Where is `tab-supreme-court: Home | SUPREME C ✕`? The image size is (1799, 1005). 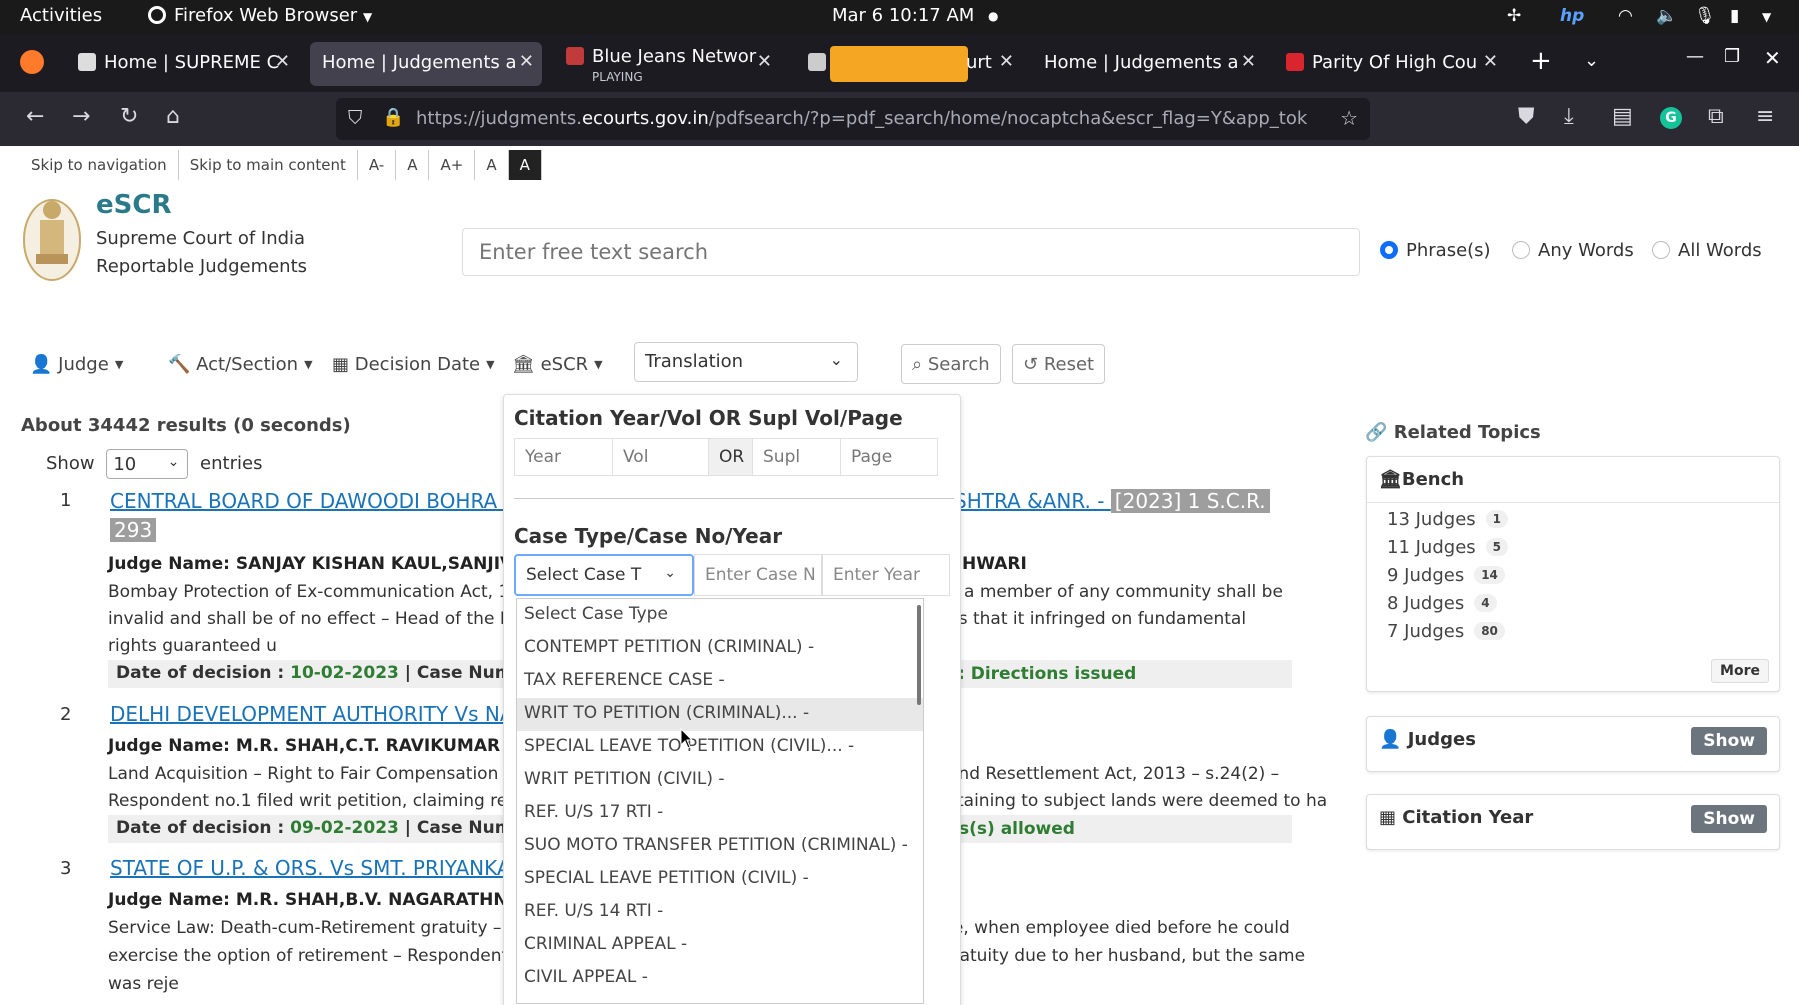 tab-supreme-court: Home | SUPREME C ✕ is located at coordinates (182, 64).